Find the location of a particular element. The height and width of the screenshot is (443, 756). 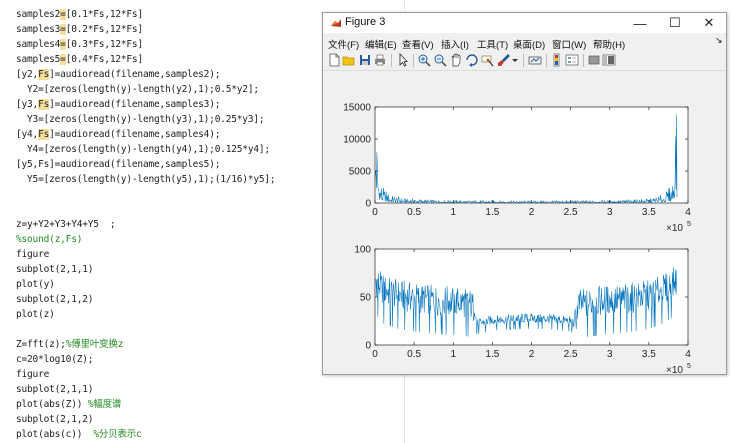

code-line: samples4=[0.3*Fs,12*Fs] is located at coordinates (79, 45).